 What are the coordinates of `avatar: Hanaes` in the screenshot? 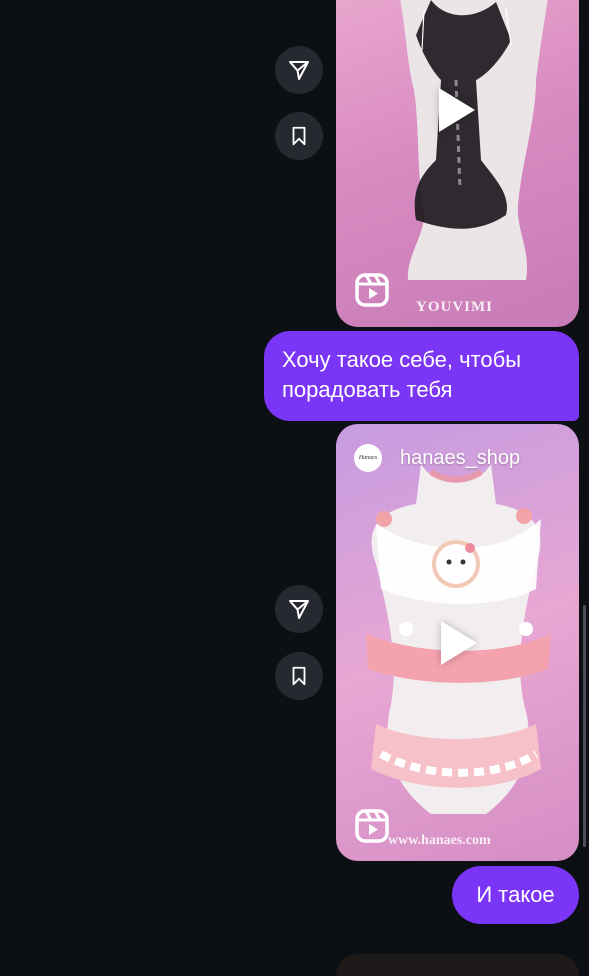 It's located at (368, 458).